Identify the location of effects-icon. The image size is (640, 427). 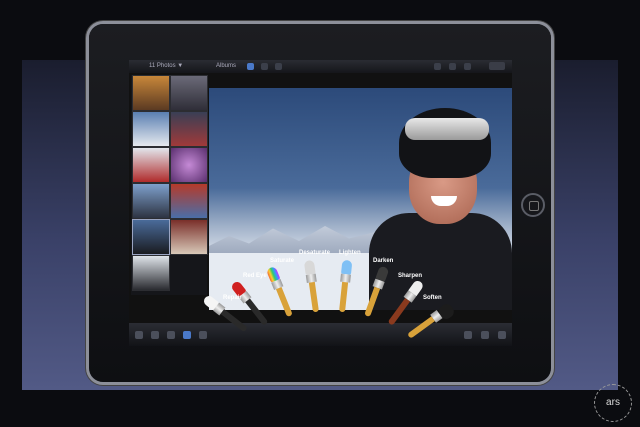
(203, 335).